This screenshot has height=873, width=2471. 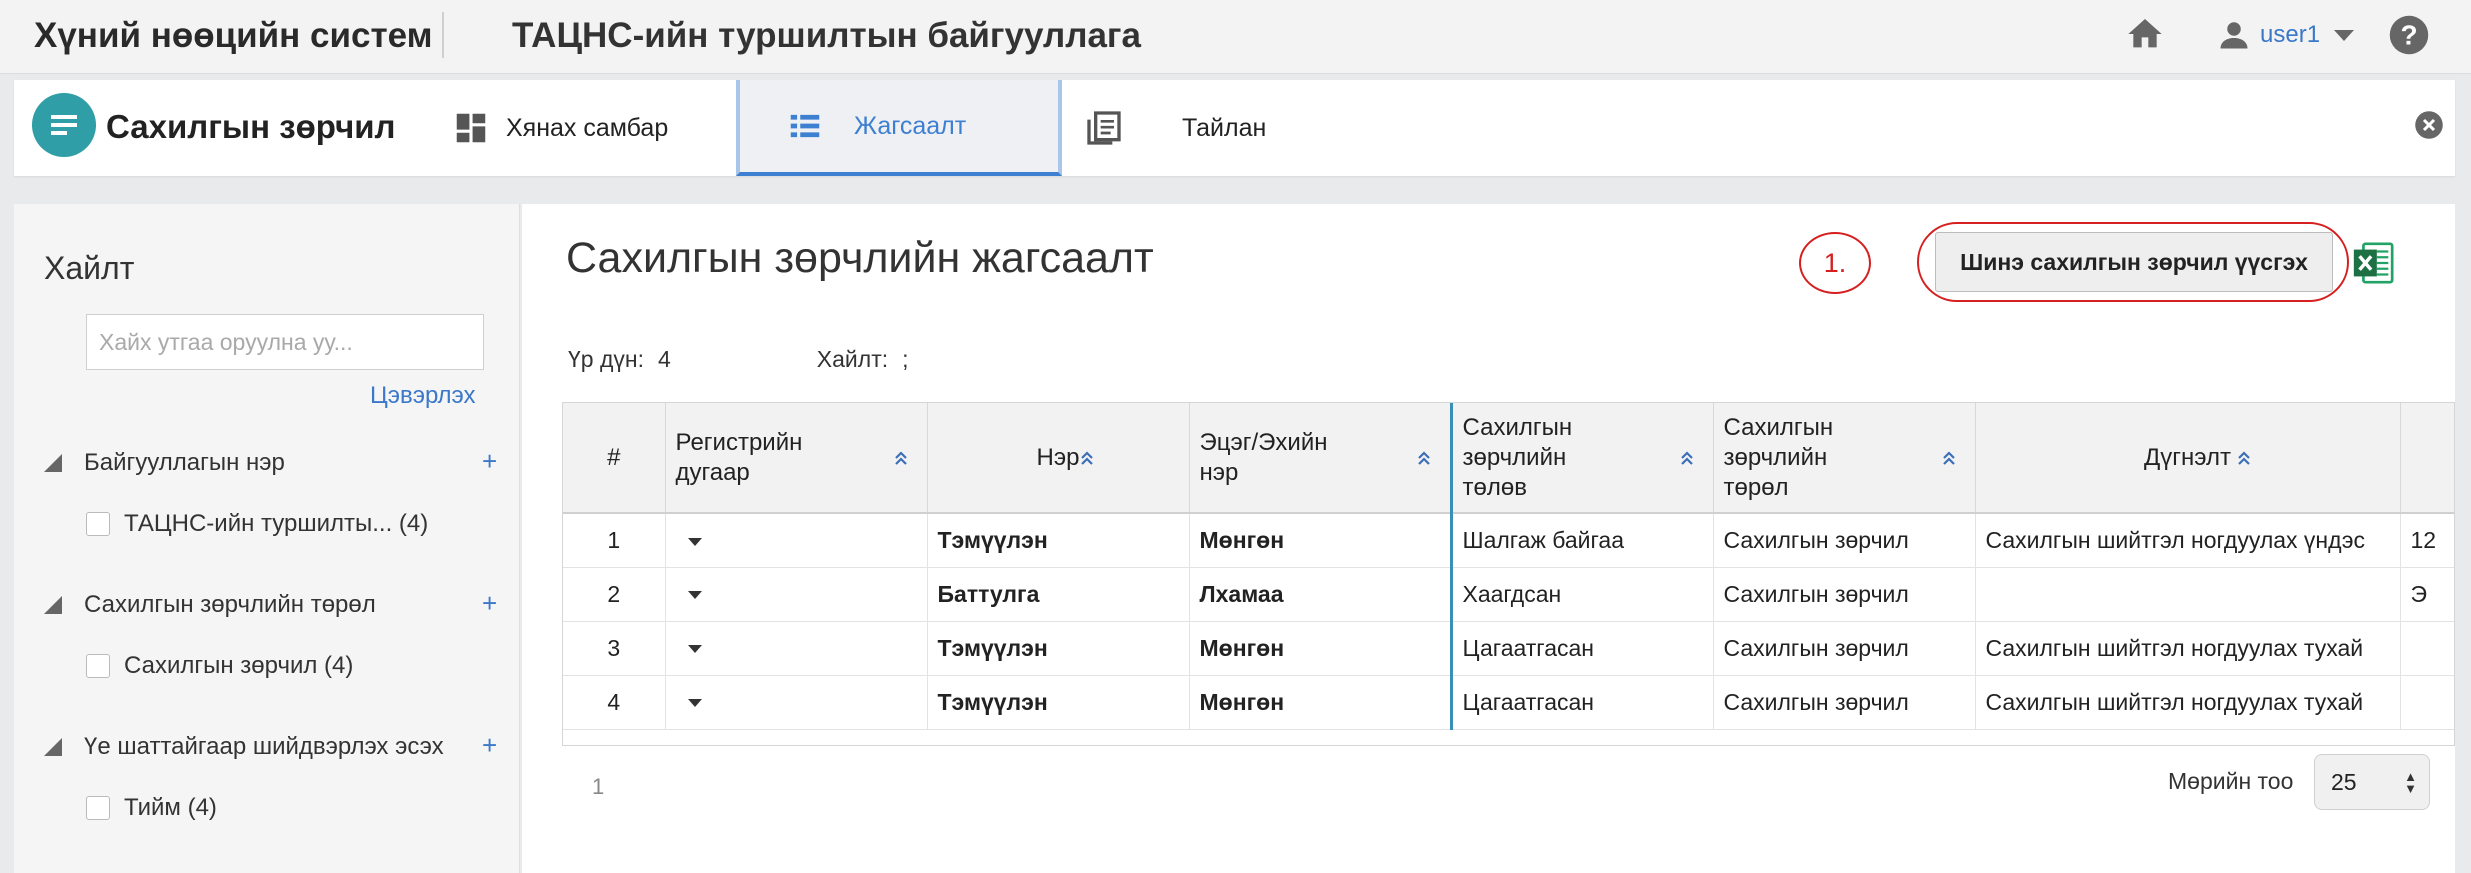 What do you see at coordinates (1778, 457) in the screenshot?
I see `column-header-label: Сахилгын зөрчлийн төрөл` at bounding box center [1778, 457].